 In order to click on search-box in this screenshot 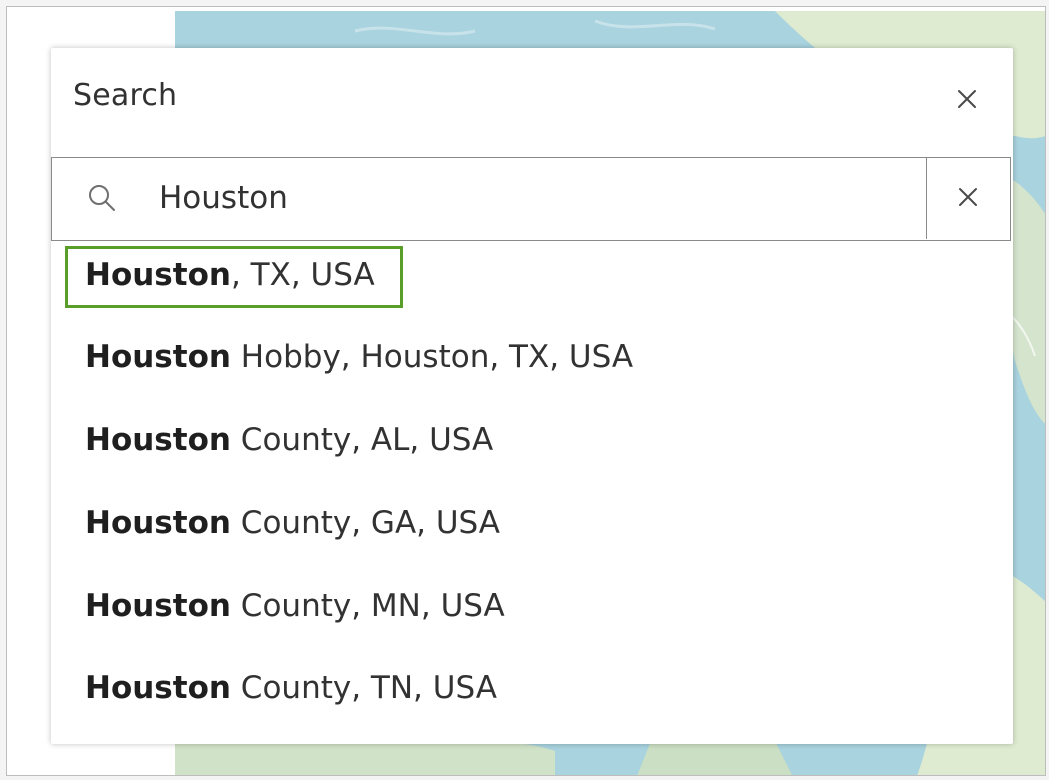, I will do `click(531, 199)`.